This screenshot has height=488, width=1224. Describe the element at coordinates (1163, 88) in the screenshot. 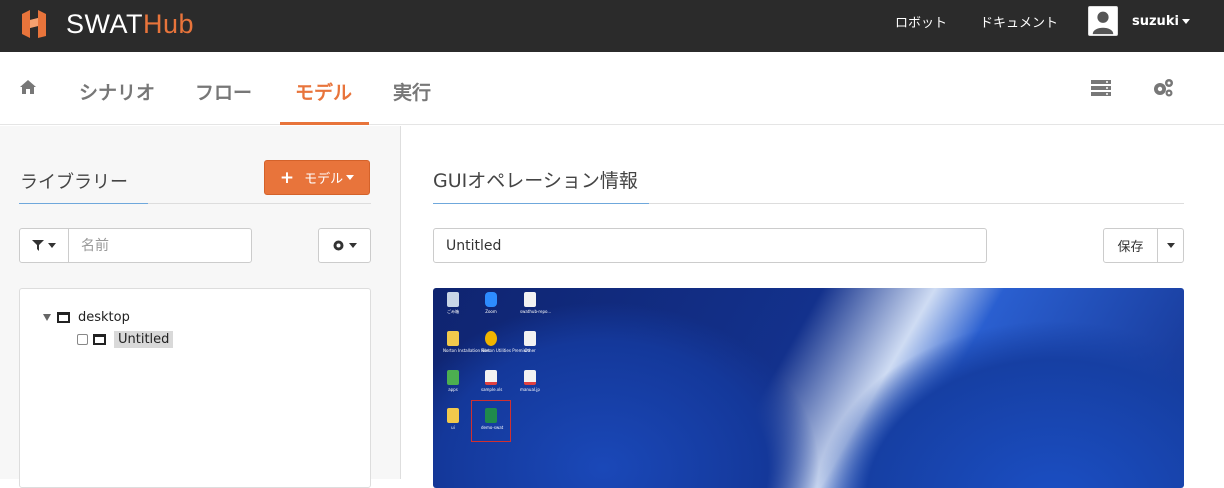

I see `gears-icon` at that location.